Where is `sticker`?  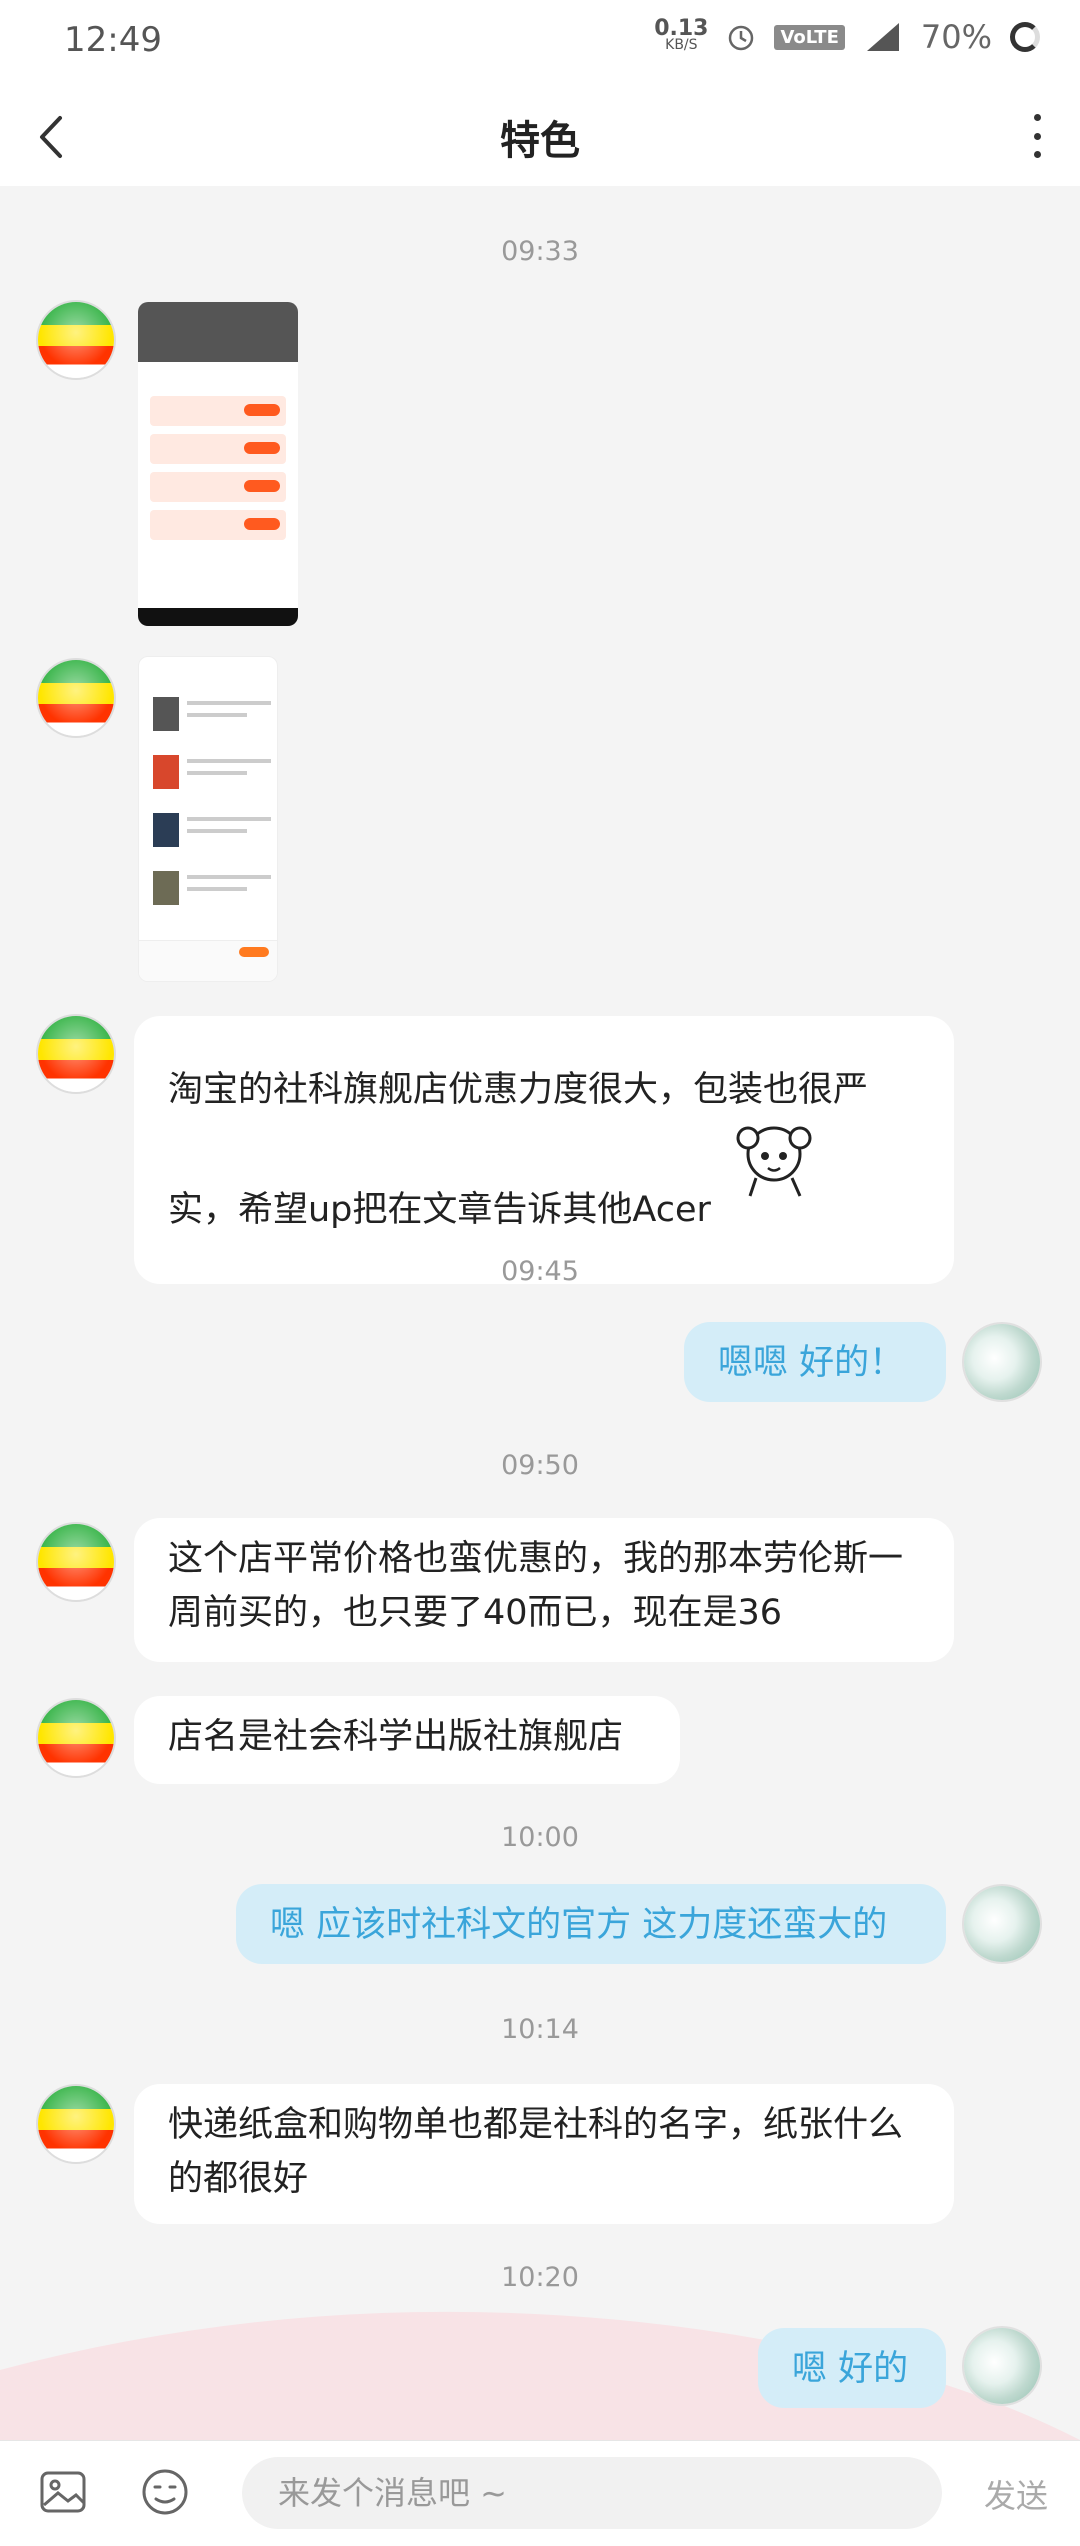 sticker is located at coordinates (774, 1161).